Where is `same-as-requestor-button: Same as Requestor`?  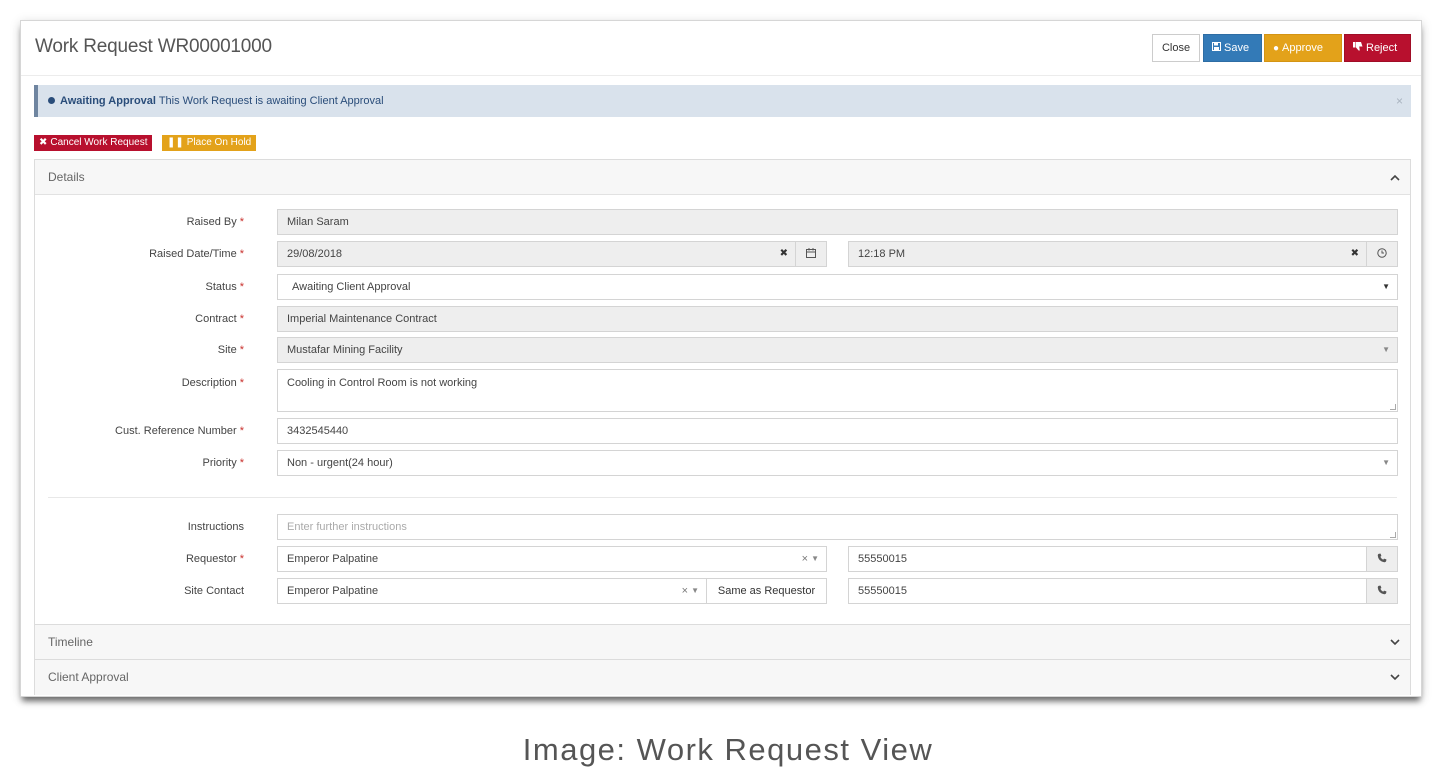
same-as-requestor-button: Same as Requestor is located at coordinates (766, 591).